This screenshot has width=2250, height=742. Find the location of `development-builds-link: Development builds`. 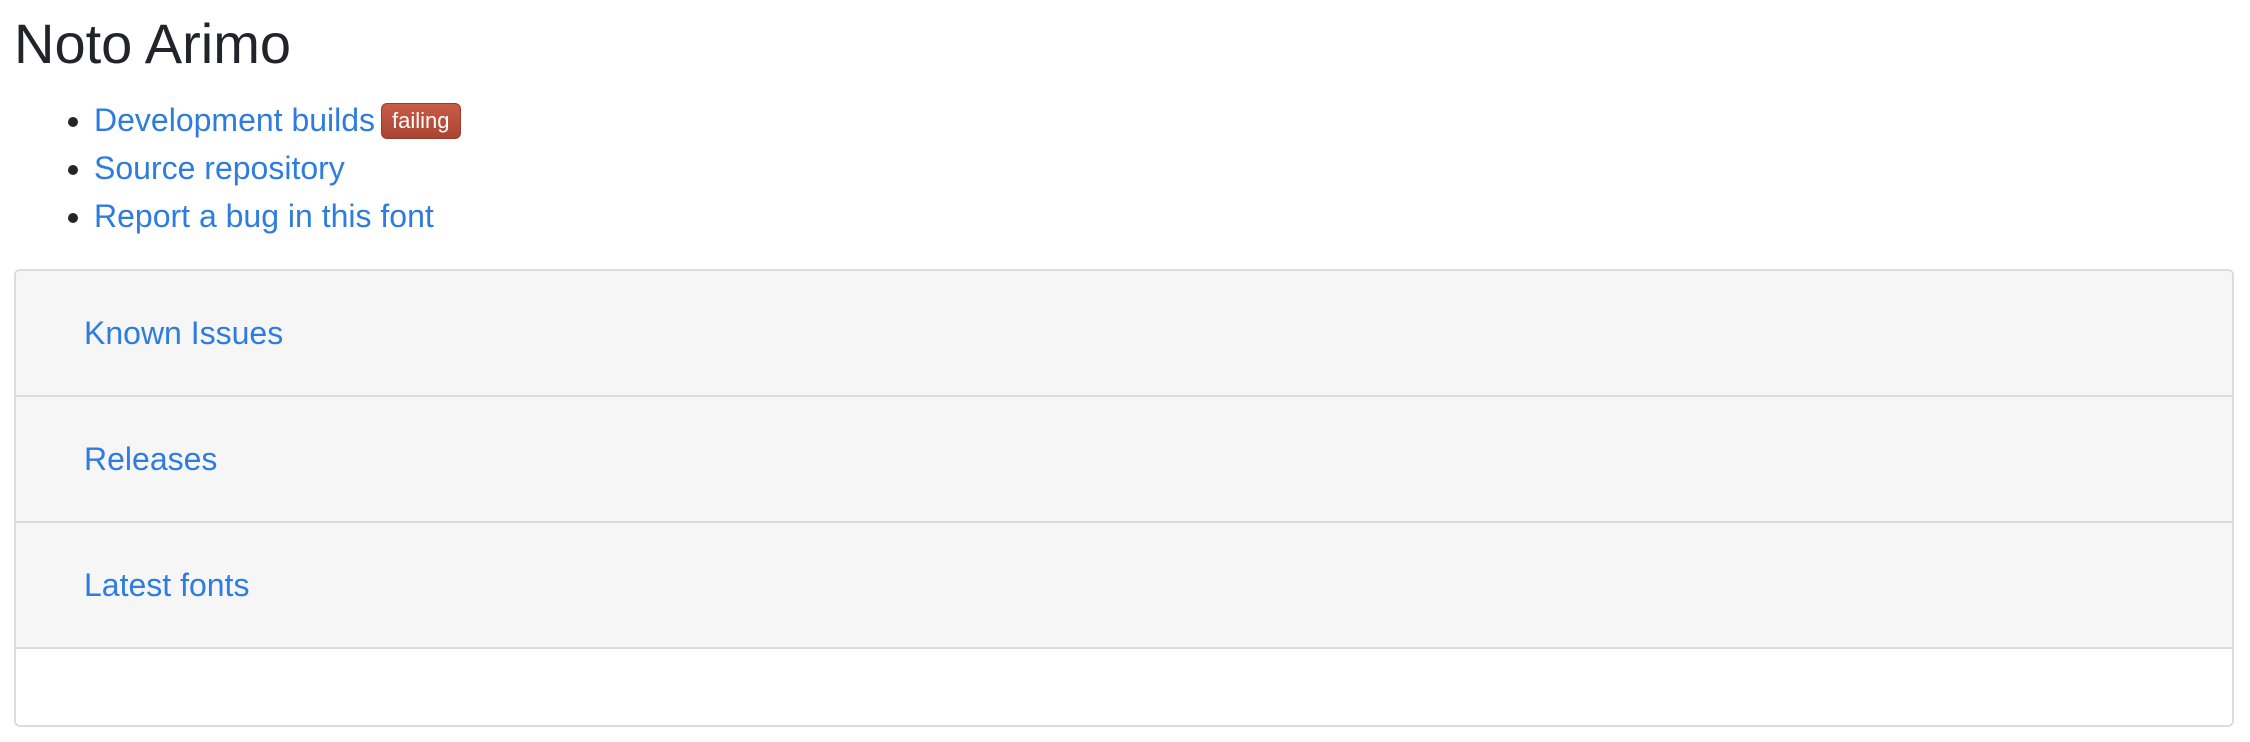

development-builds-link: Development builds is located at coordinates (234, 120).